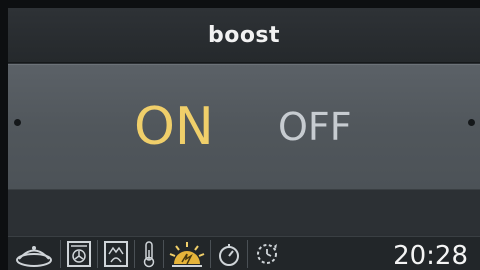  I want to click on thermometer-icon, so click(149, 253).